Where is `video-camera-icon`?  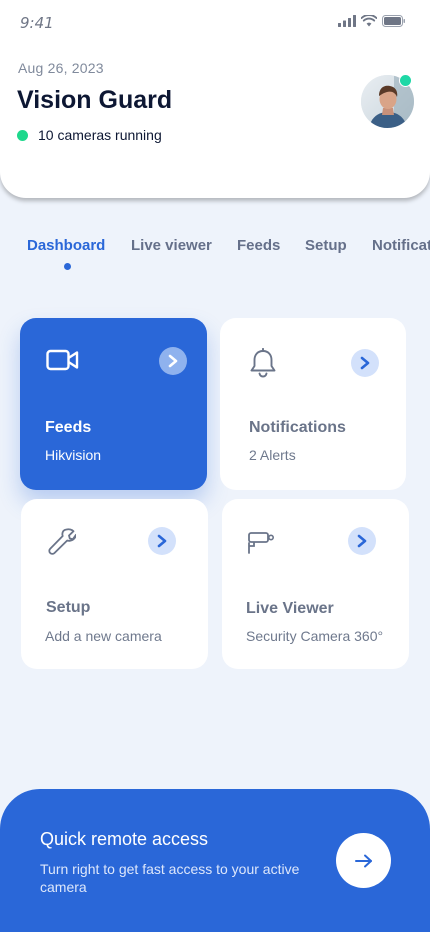
video-camera-icon is located at coordinates (62, 360).